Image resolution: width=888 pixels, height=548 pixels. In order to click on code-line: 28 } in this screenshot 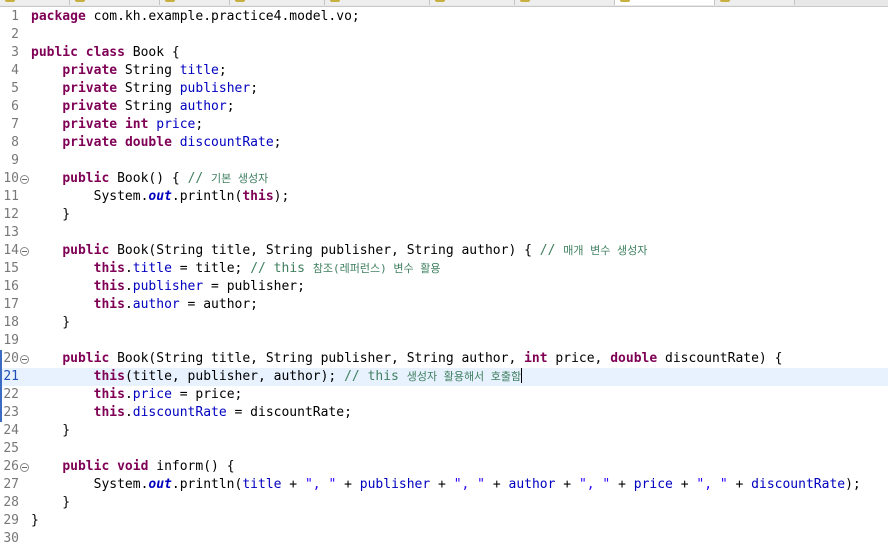, I will do `click(444, 503)`.